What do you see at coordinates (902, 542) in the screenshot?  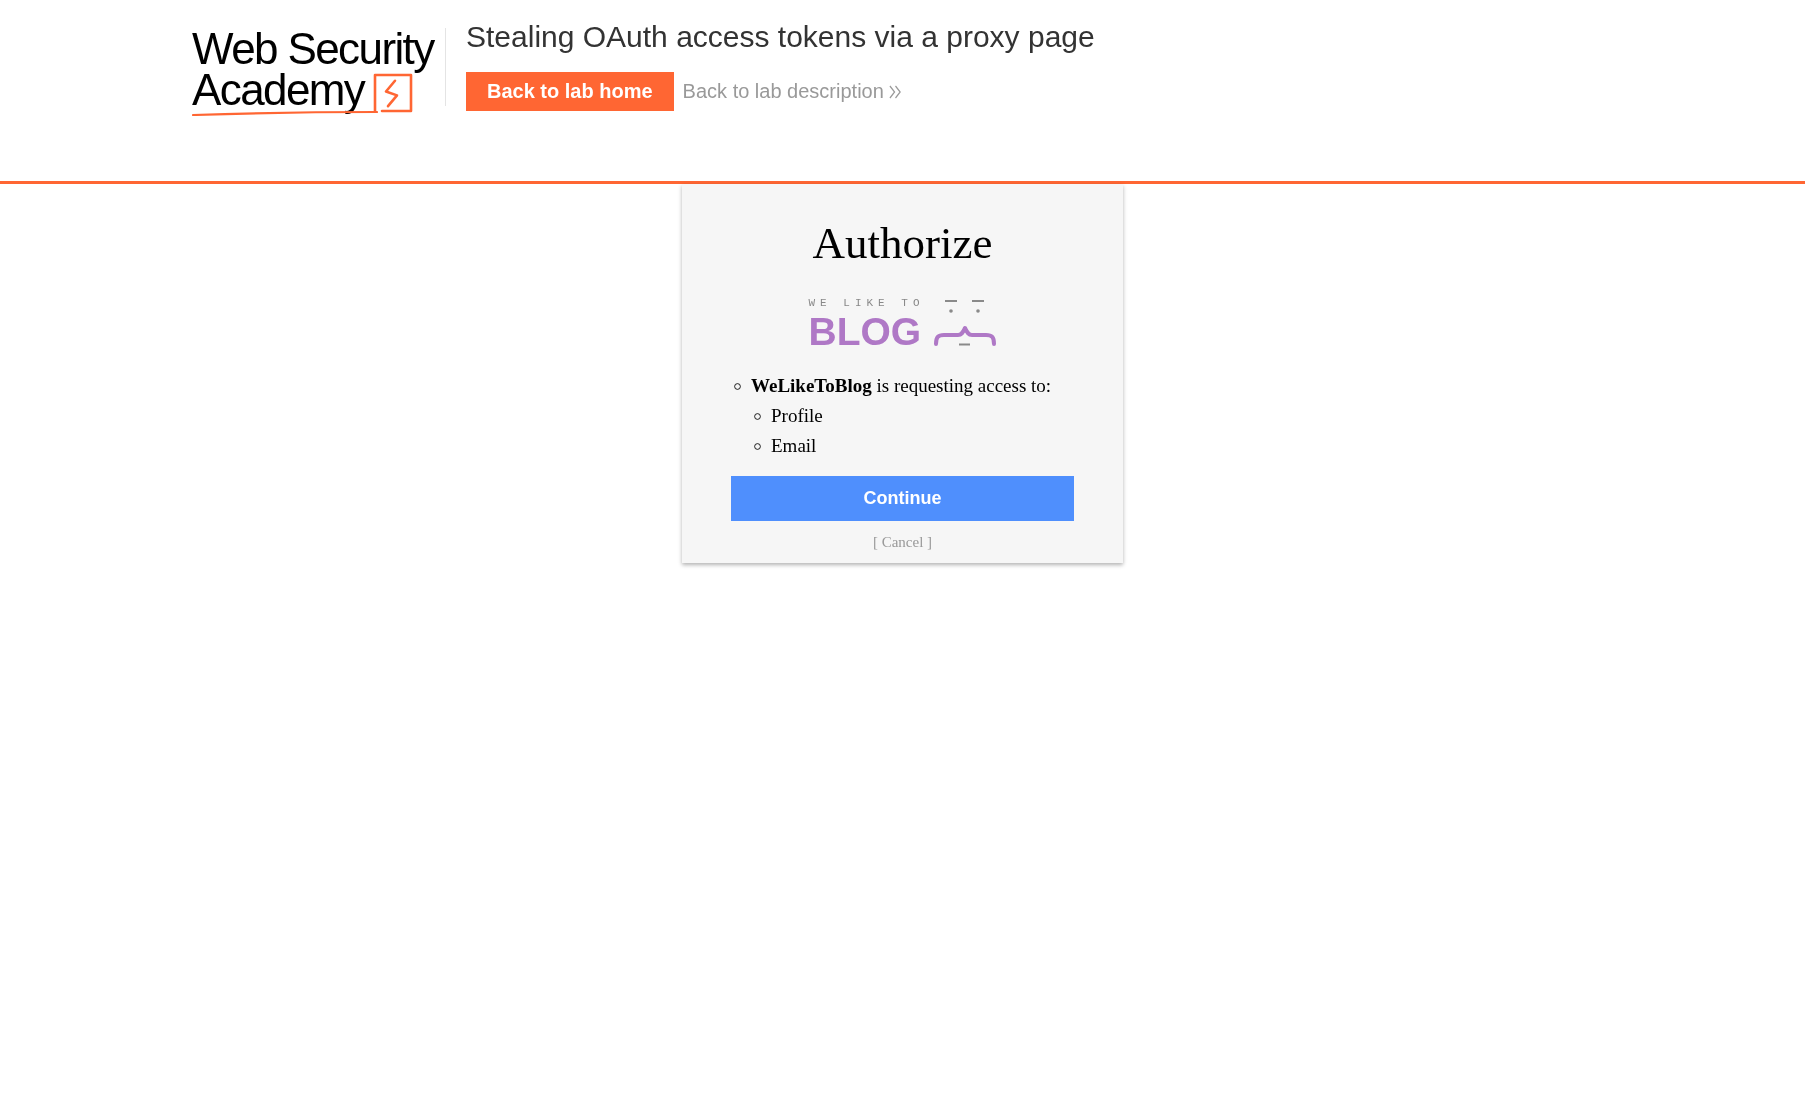 I see `cancel-link: [ Cancel ]` at bounding box center [902, 542].